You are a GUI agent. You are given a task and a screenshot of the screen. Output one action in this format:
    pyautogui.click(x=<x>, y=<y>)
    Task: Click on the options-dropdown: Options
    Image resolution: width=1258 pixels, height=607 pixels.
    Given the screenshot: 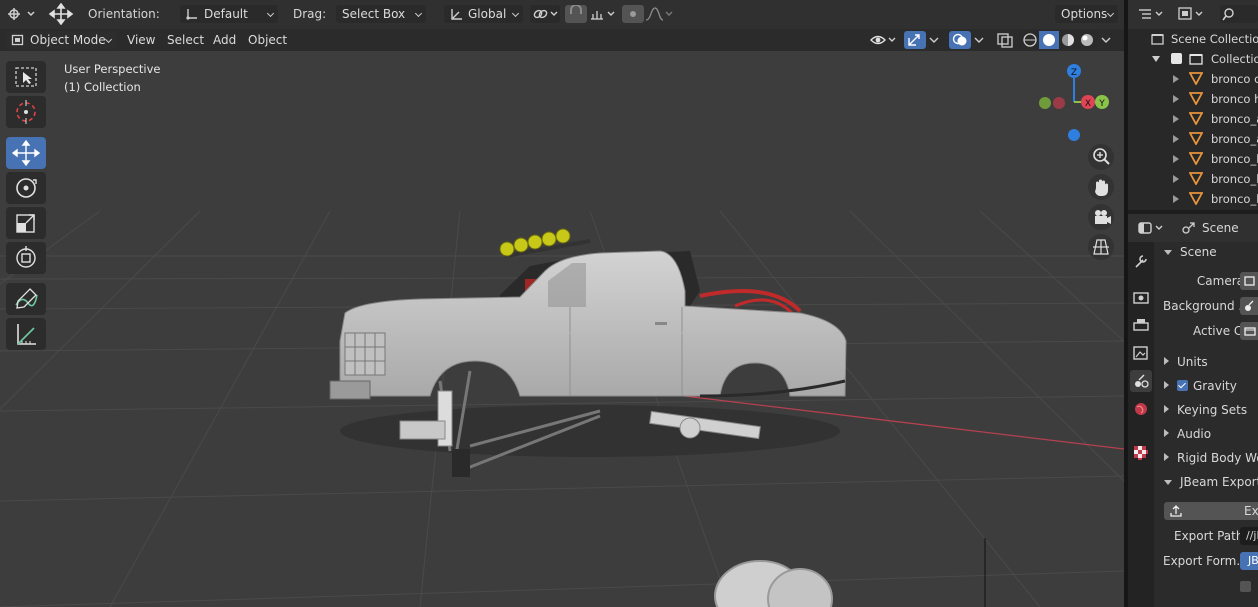 What is the action you would take?
    pyautogui.click(x=1086, y=14)
    